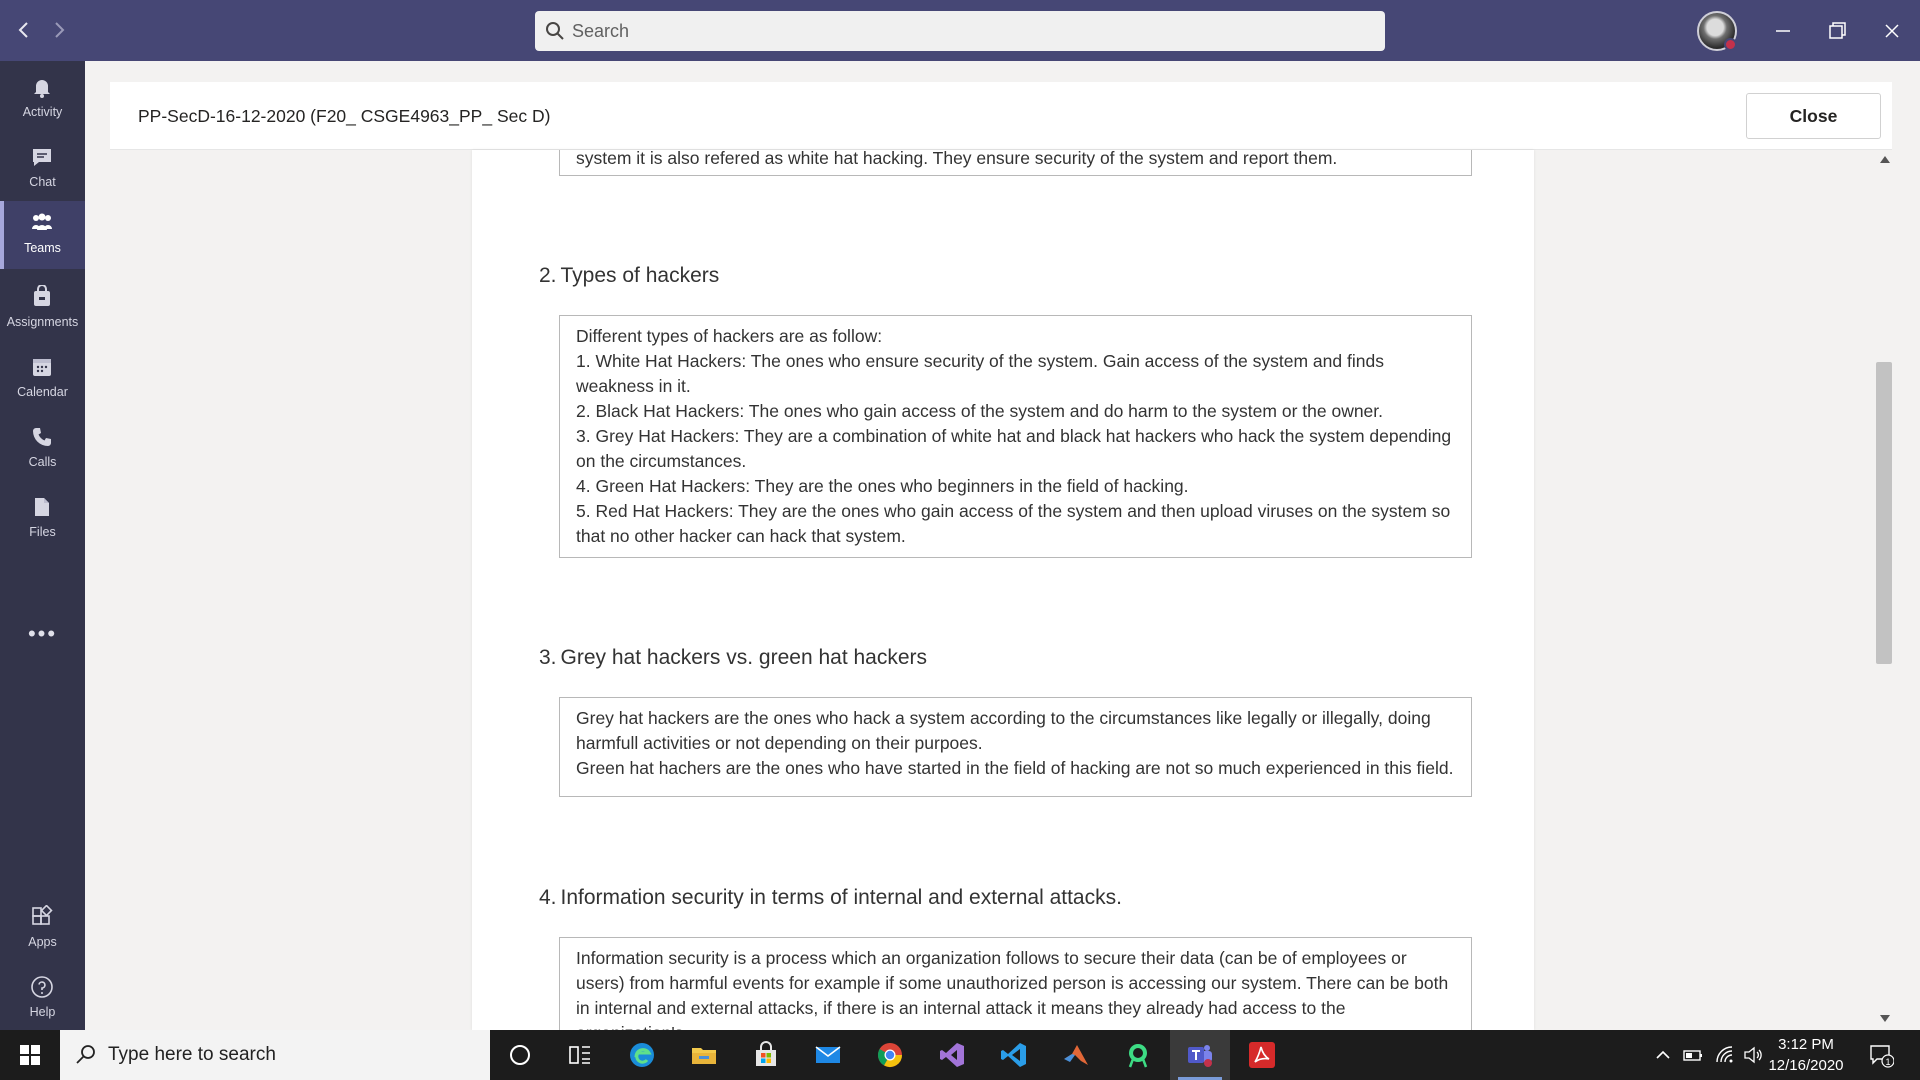  Describe the element at coordinates (1783, 31) in the screenshot. I see `minimize-icon` at that location.